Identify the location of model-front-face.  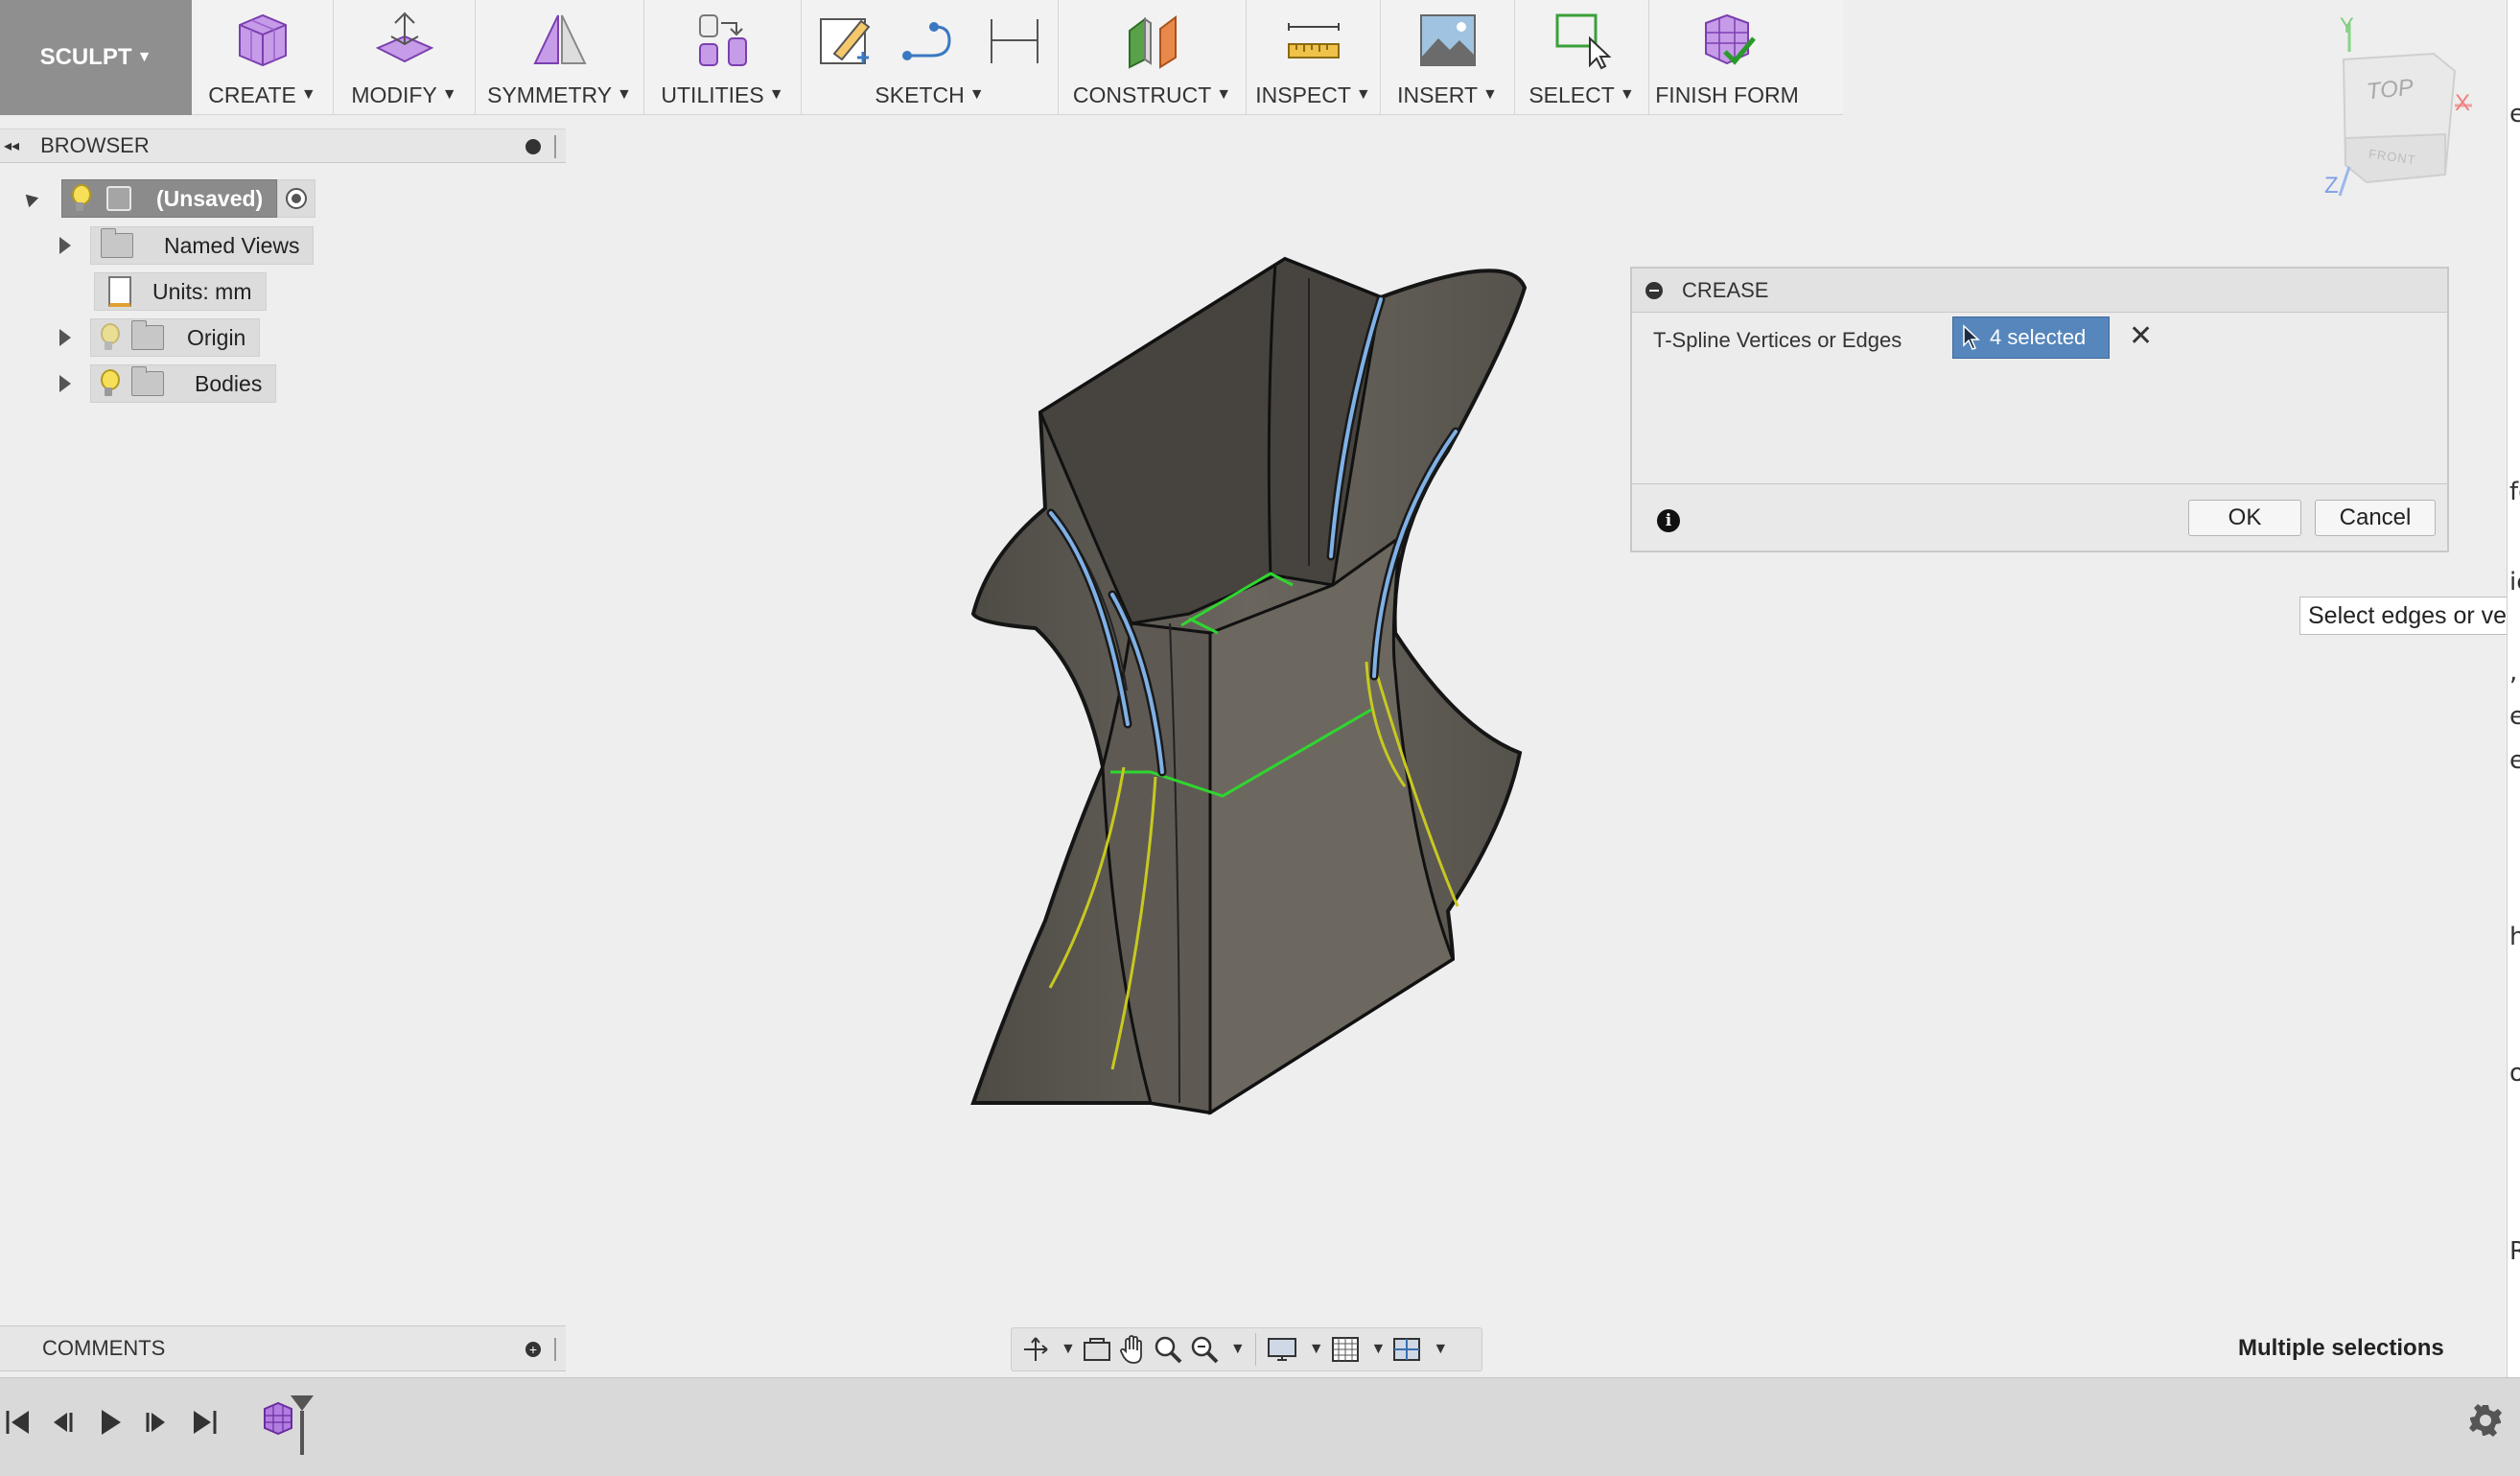
(1332, 824).